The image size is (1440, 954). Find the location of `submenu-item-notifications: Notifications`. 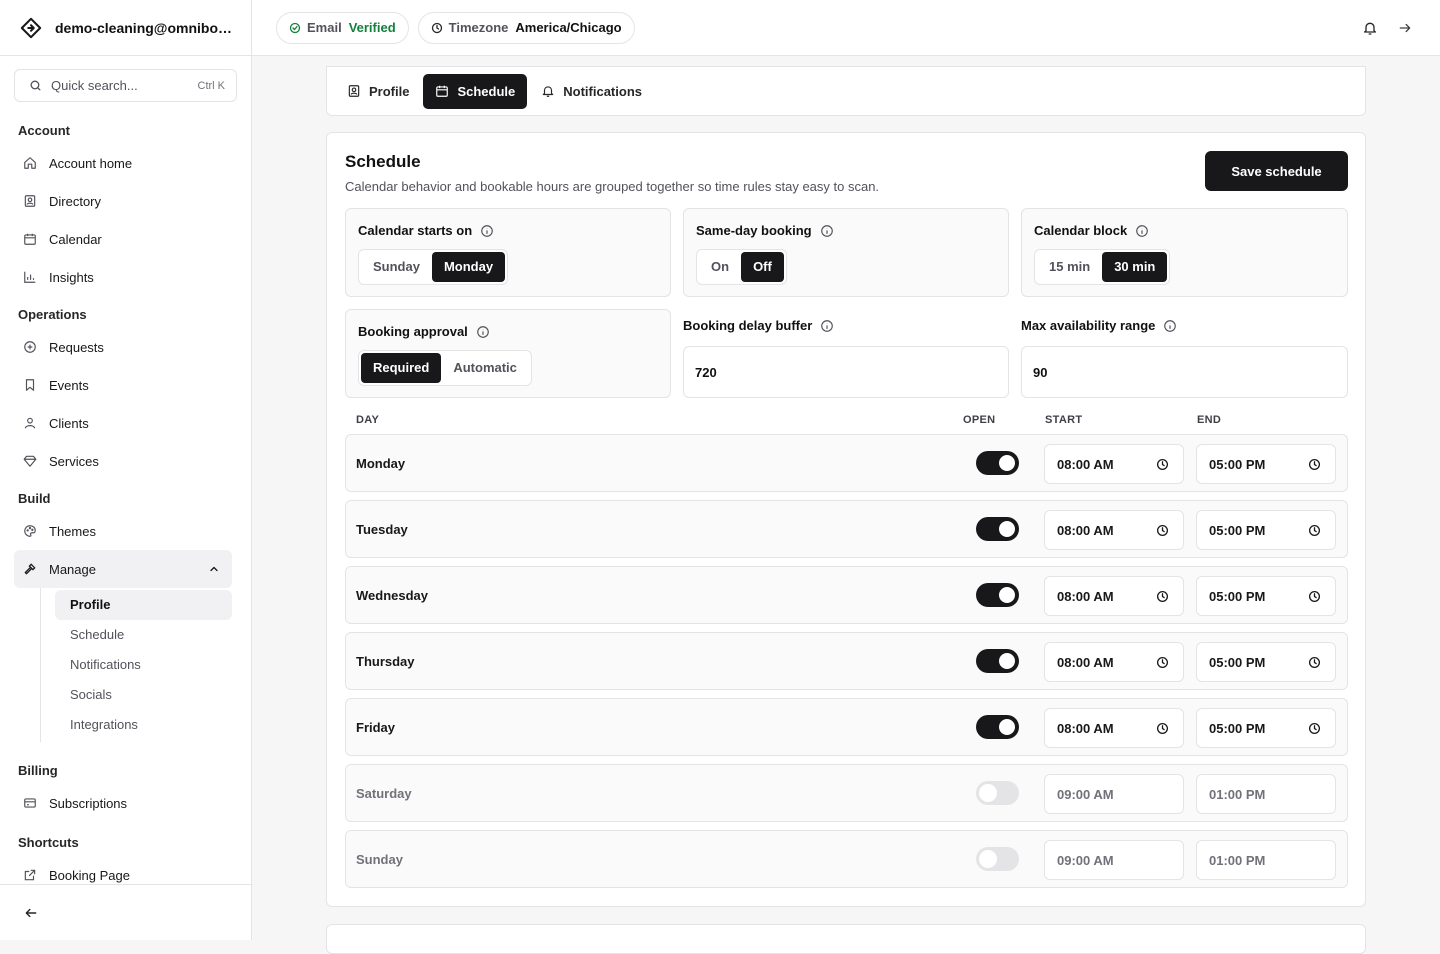

submenu-item-notifications: Notifications is located at coordinates (143, 665).